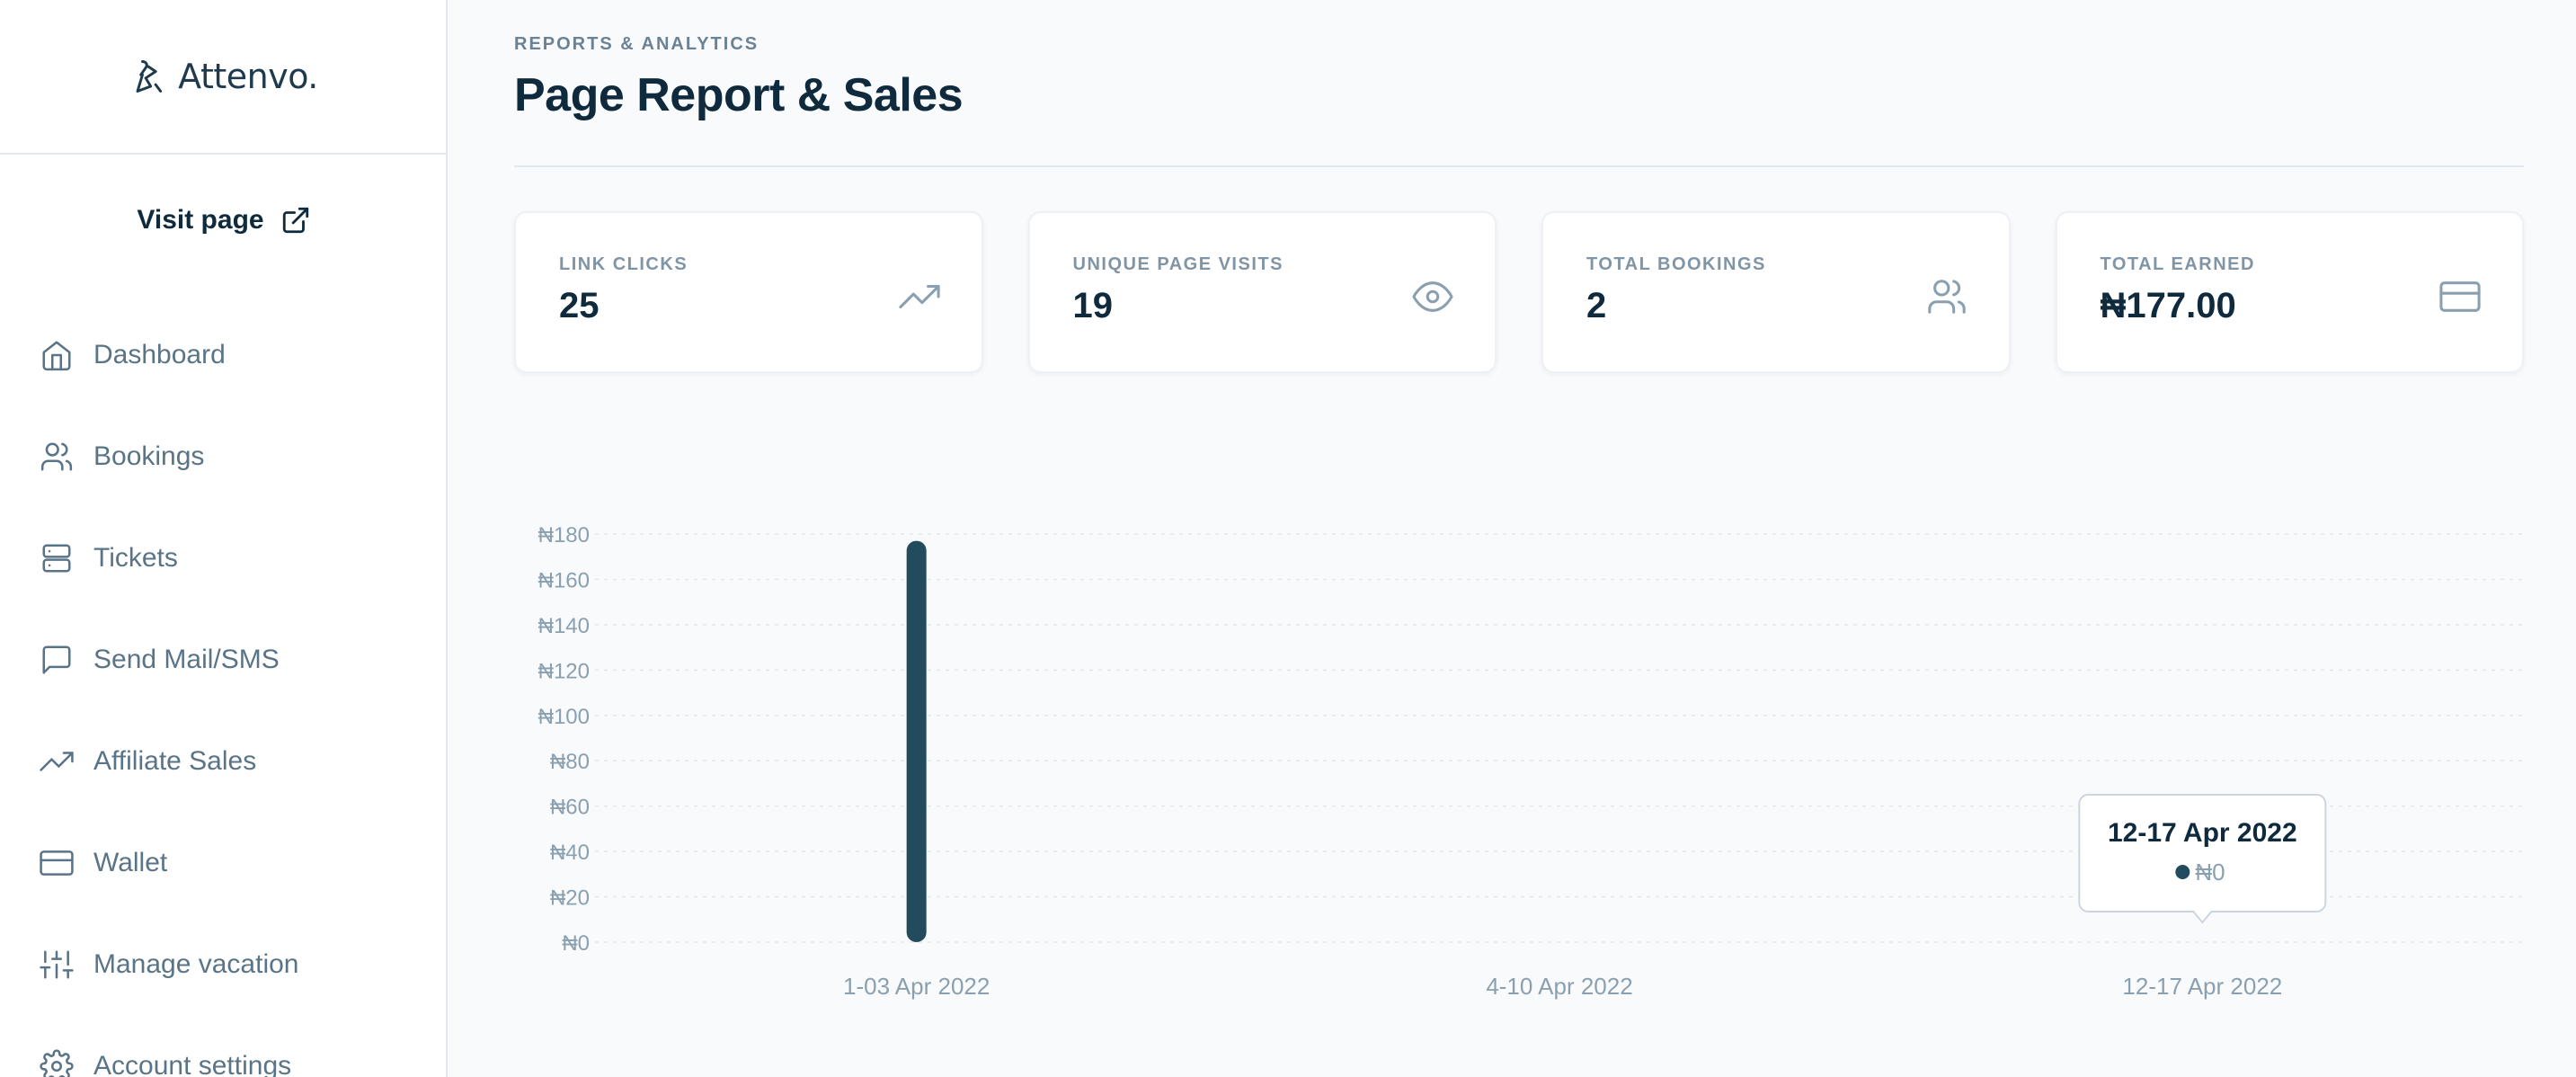  I want to click on y-tick-label: ₦60, so click(570, 808).